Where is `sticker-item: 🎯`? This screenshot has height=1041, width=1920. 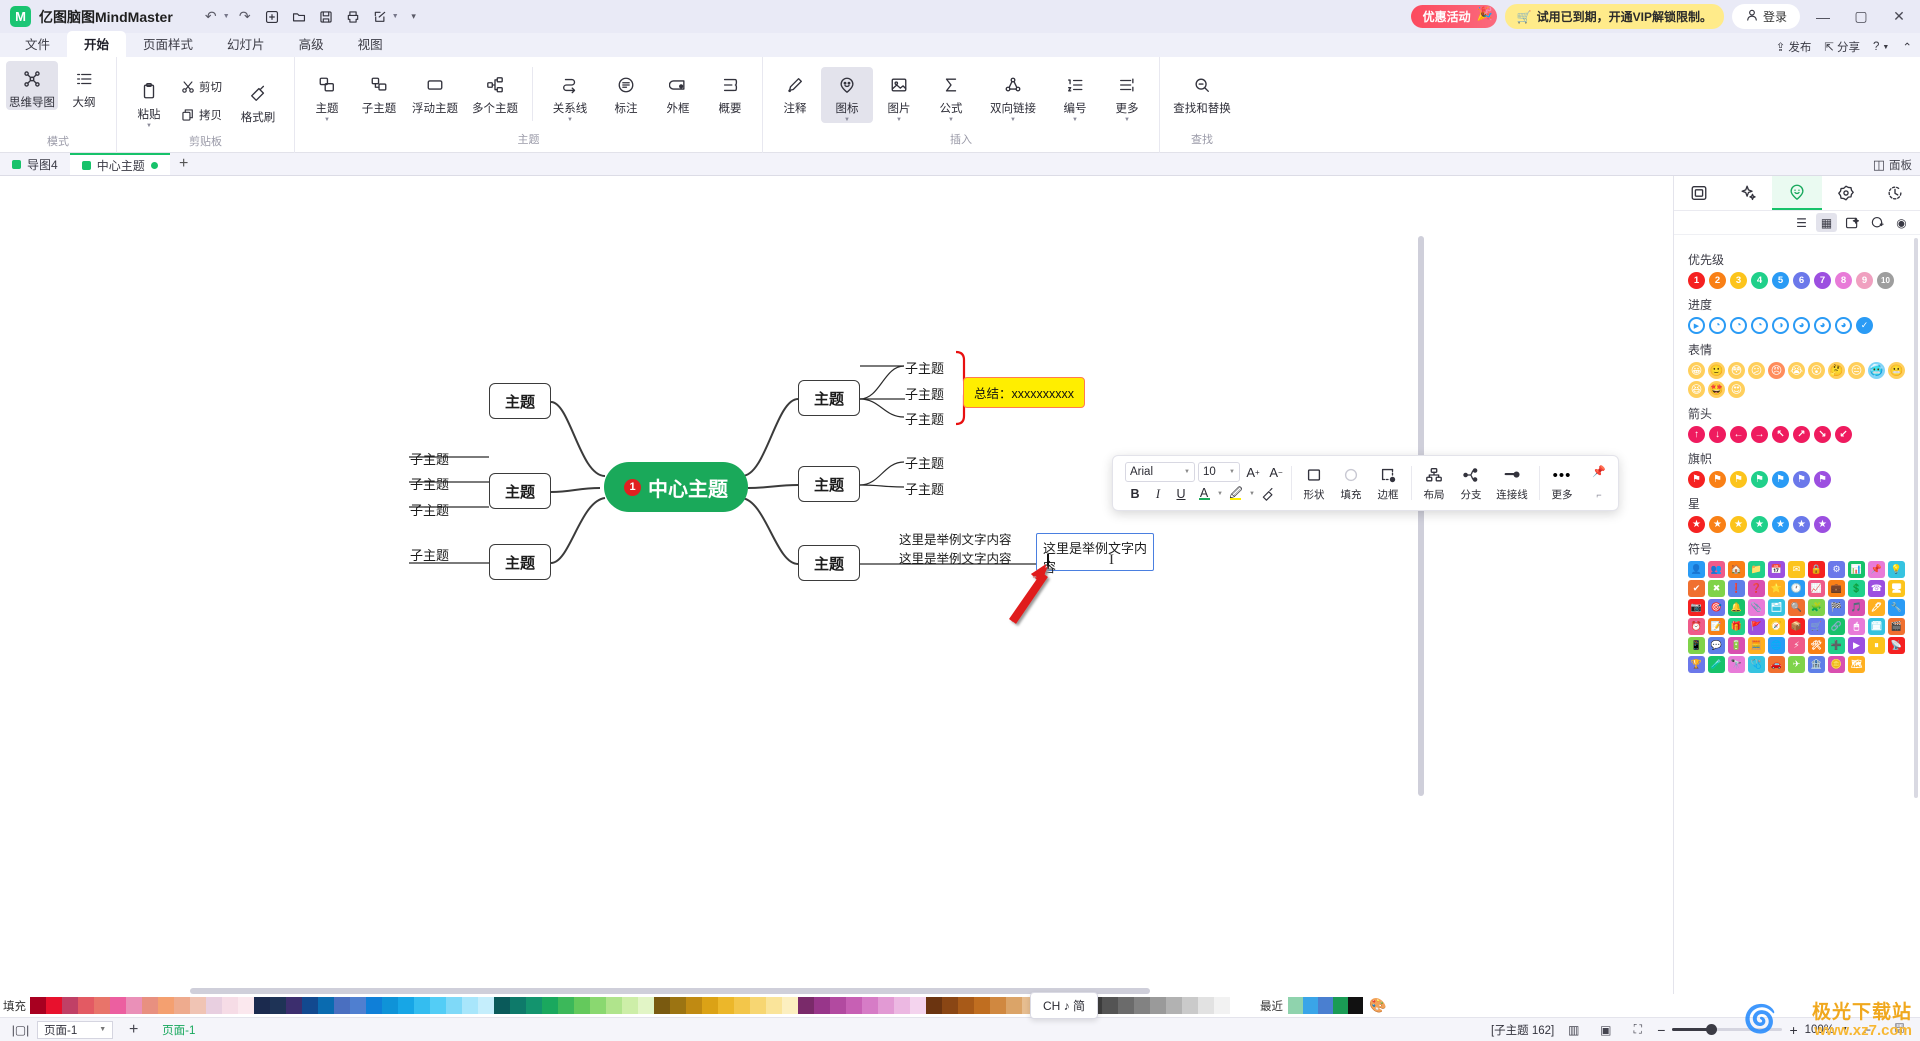 sticker-item: 🎯 is located at coordinates (1716, 607).